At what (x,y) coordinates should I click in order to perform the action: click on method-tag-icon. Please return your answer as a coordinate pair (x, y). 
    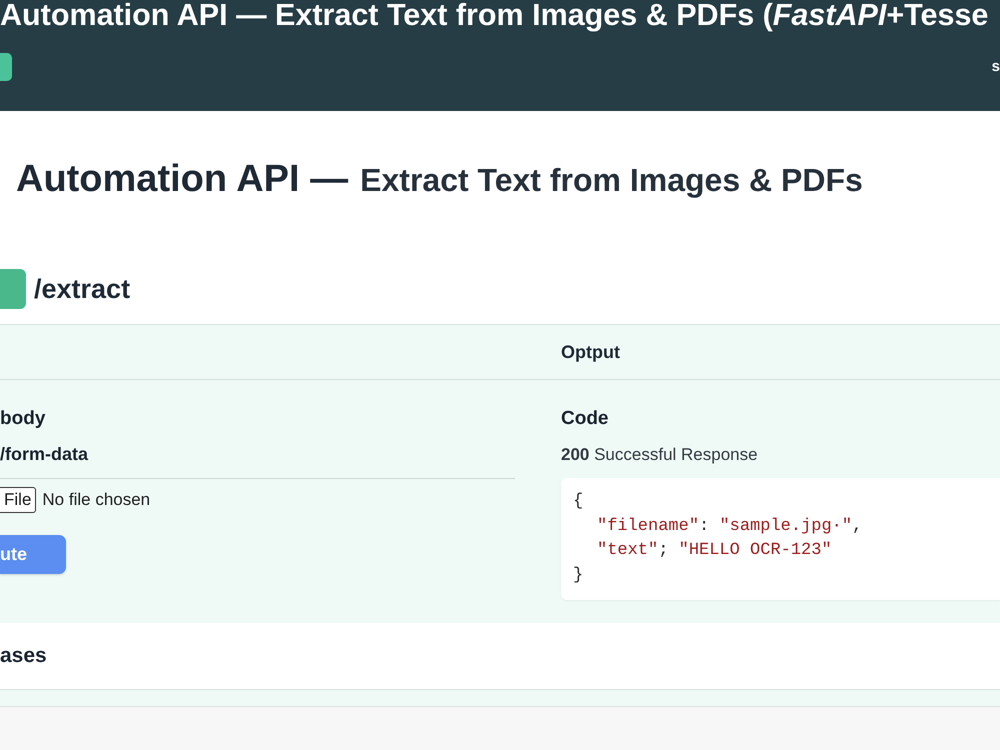
    Looking at the image, I should click on (13, 289).